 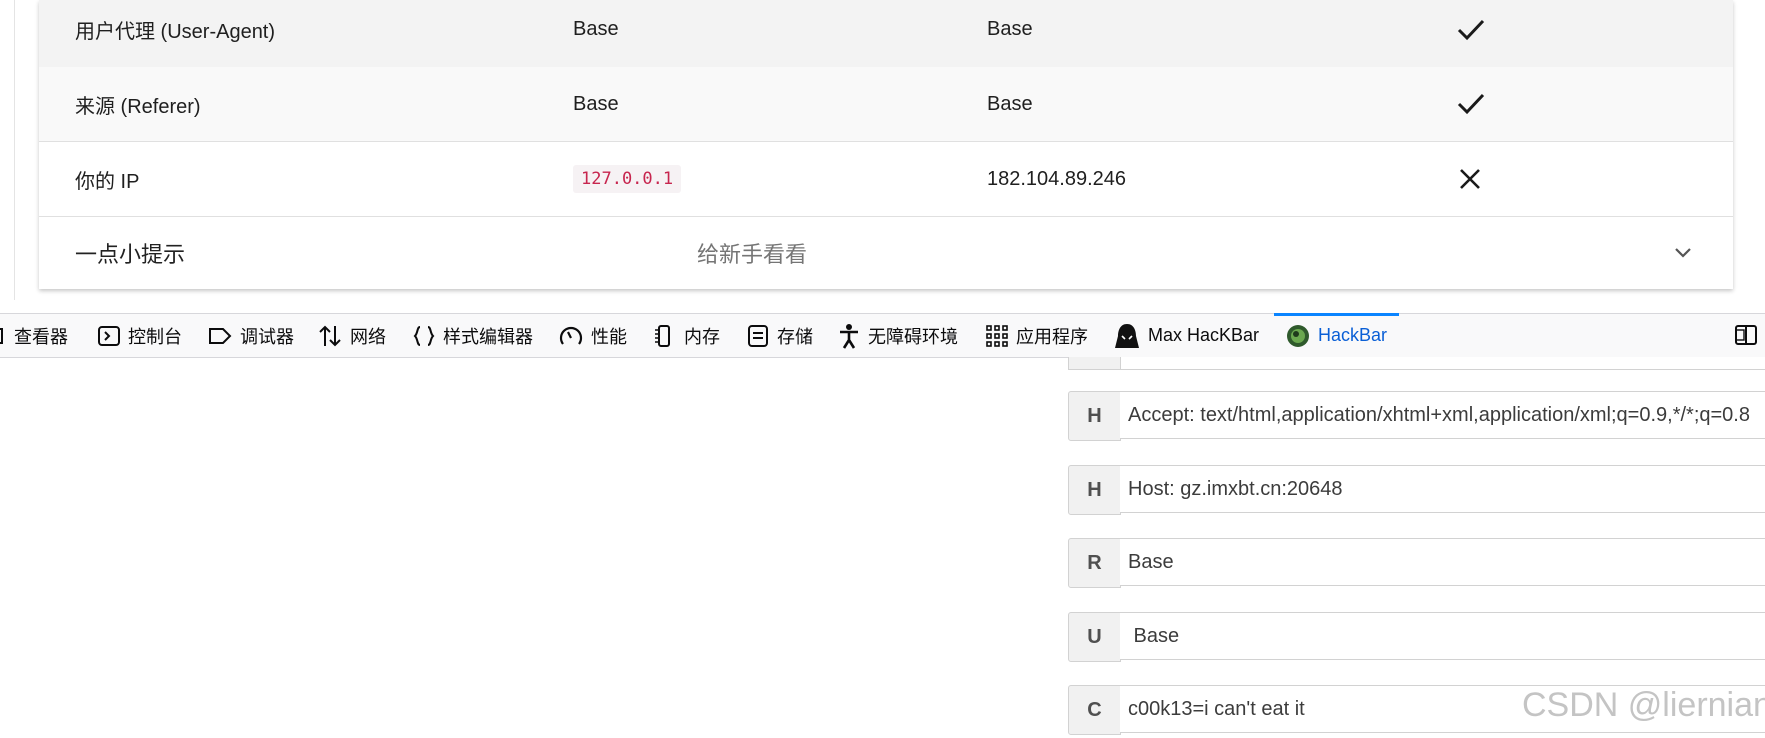 What do you see at coordinates (609, 336) in the screenshot?
I see `tab-label: 性能` at bounding box center [609, 336].